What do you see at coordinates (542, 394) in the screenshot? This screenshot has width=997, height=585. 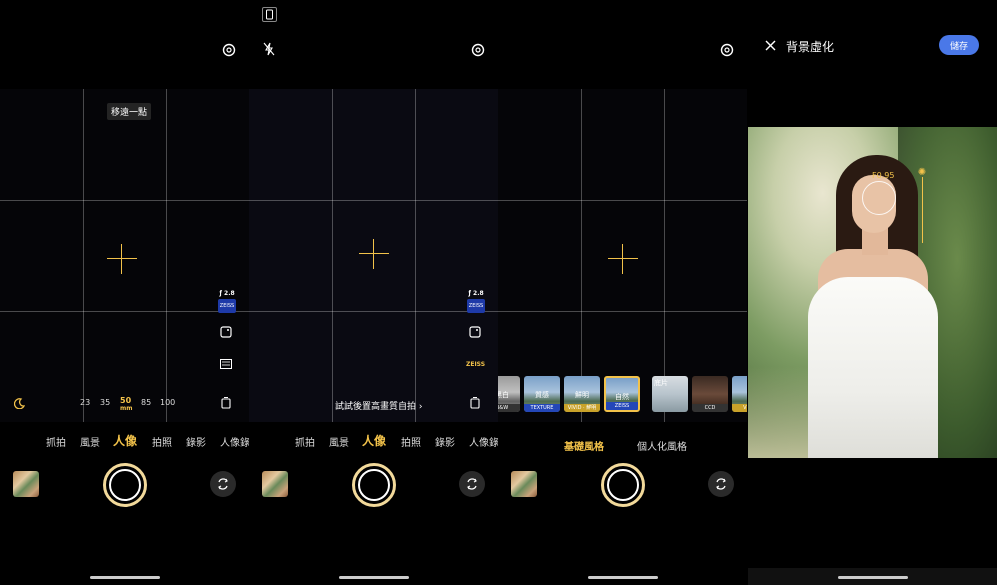 I see `filter-texture: 質感 TEXTURE` at bounding box center [542, 394].